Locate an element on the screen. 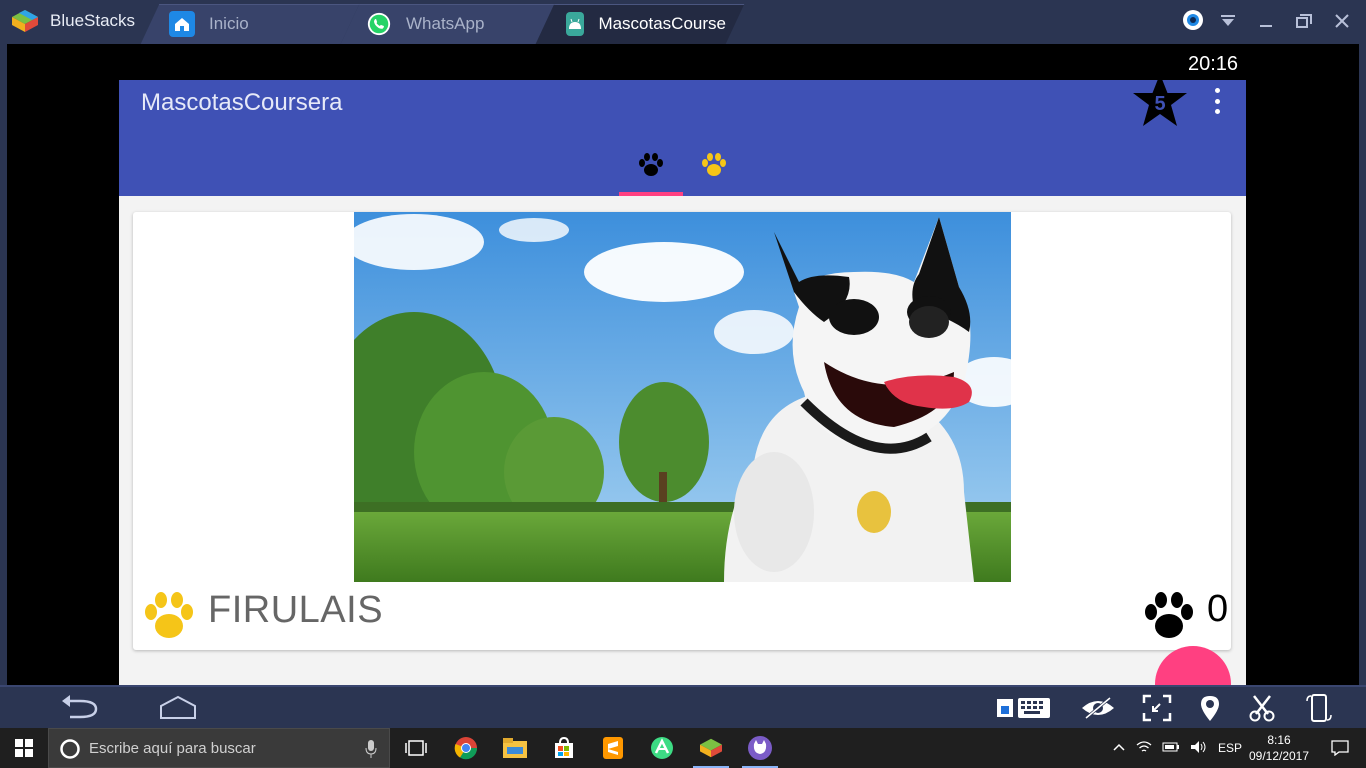 The width and height of the screenshot is (1366, 768). taskbar-search-box: Escribe aquí para buscar is located at coordinates (219, 748).